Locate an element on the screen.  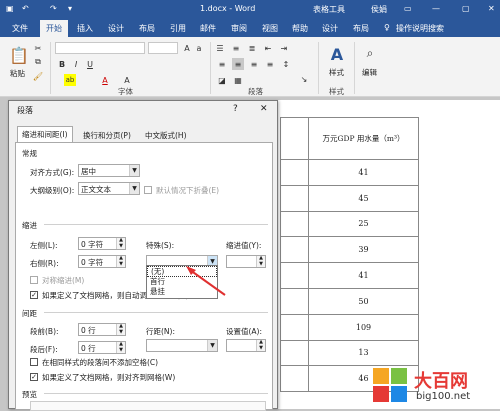
font-name-combo is located at coordinates (100, 48).